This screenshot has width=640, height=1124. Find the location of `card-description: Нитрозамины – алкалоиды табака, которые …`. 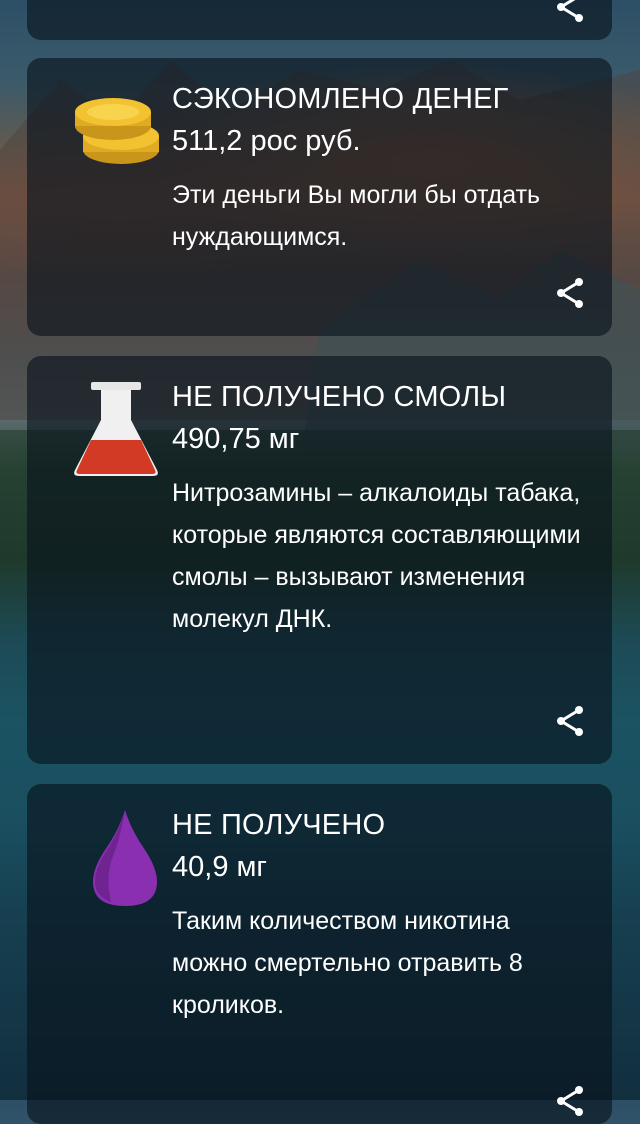

card-description: Нитрозамины – алкалоиды табака, которые … is located at coordinates (376, 556).